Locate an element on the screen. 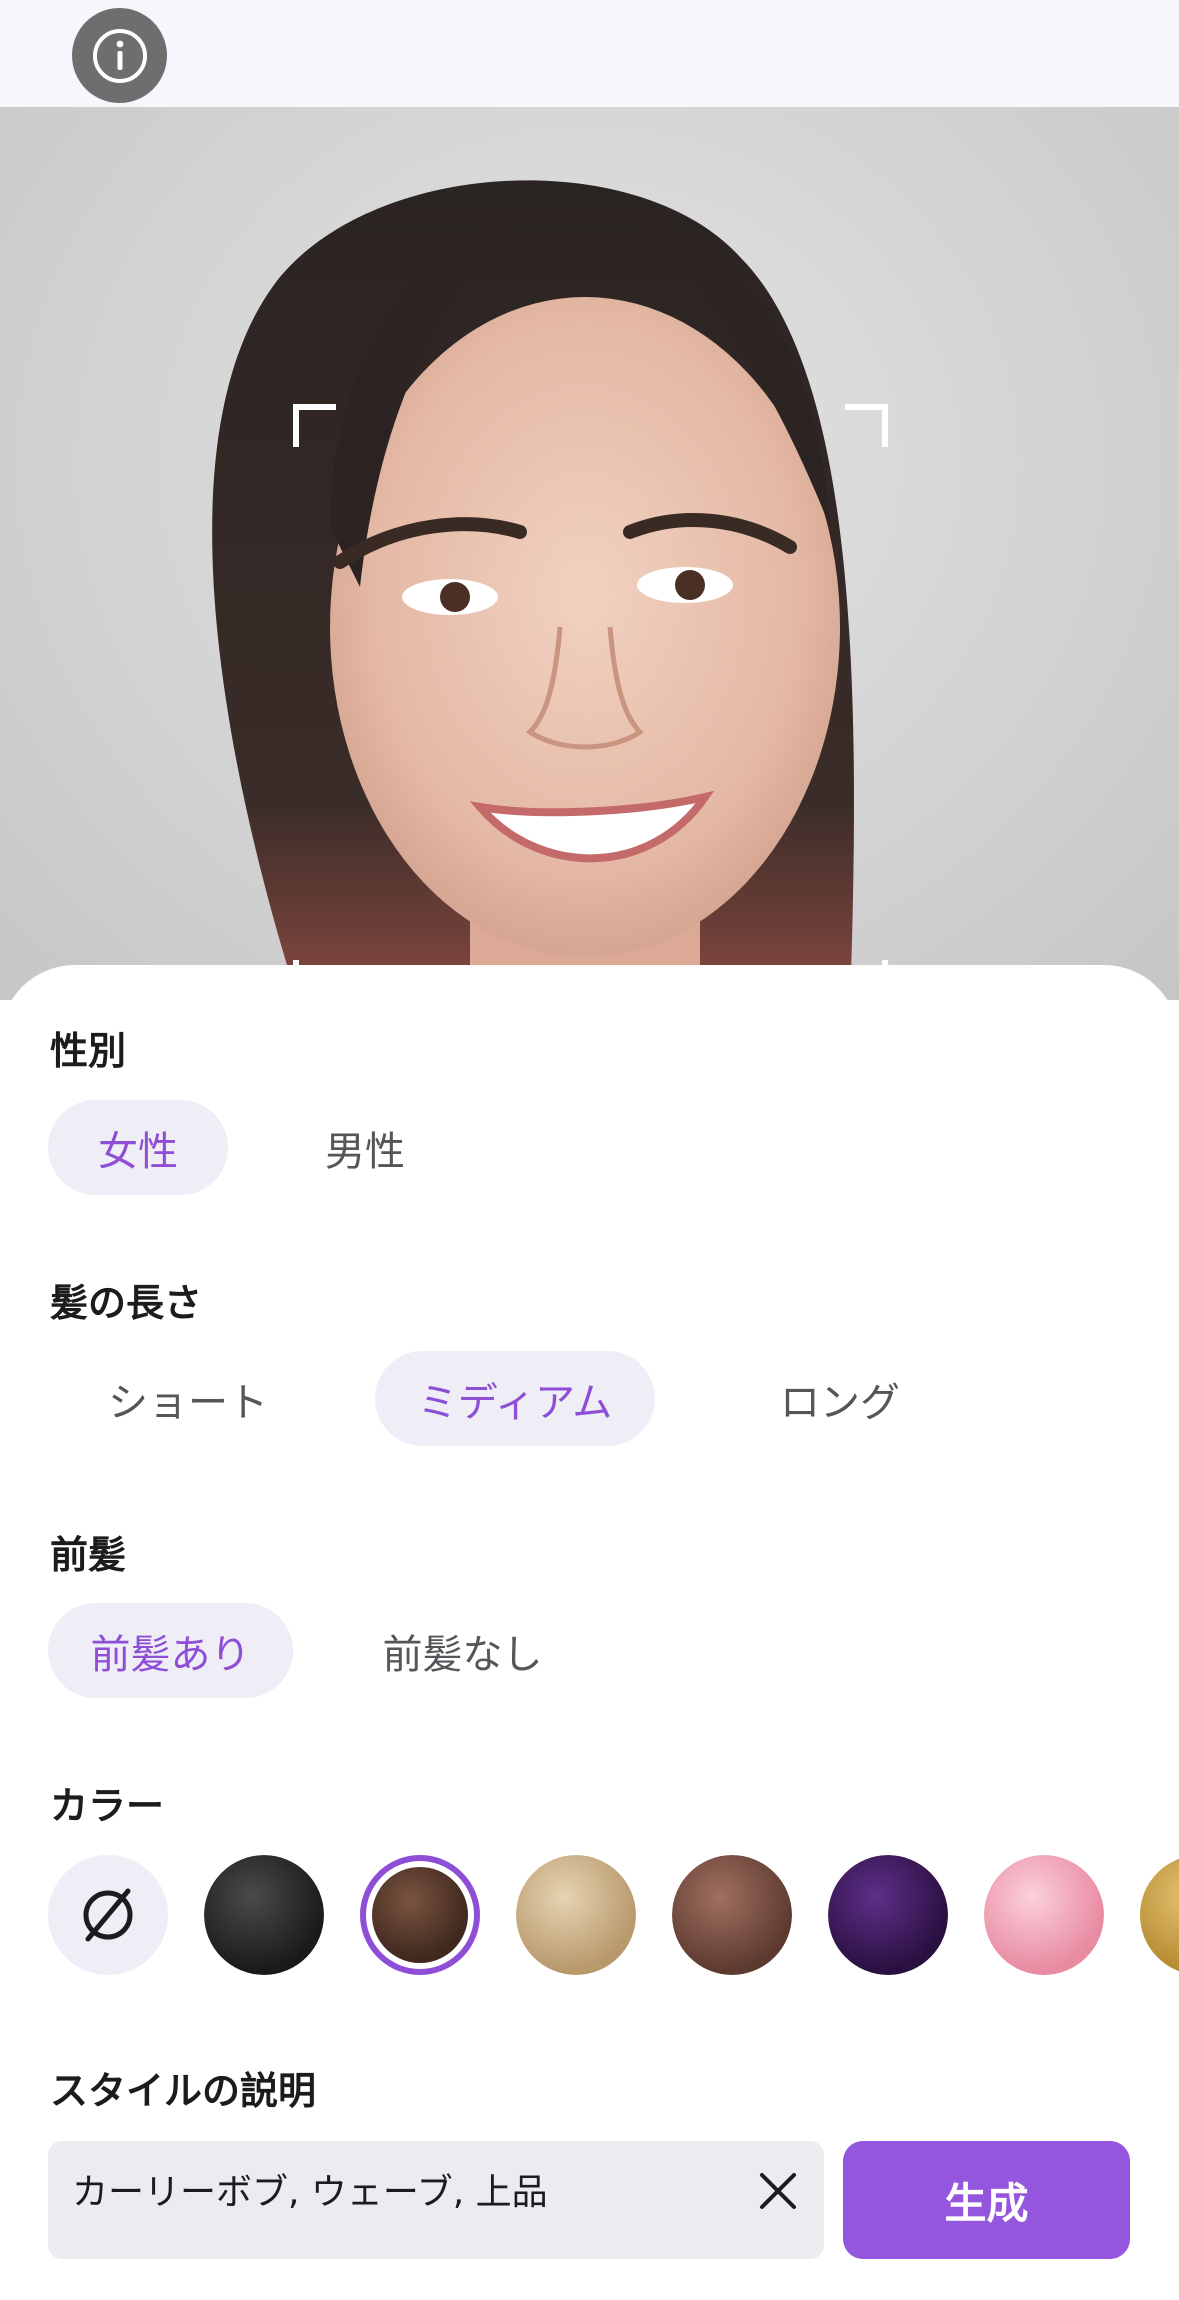 The width and height of the screenshot is (1179, 2300). info-icon is located at coordinates (119, 55).